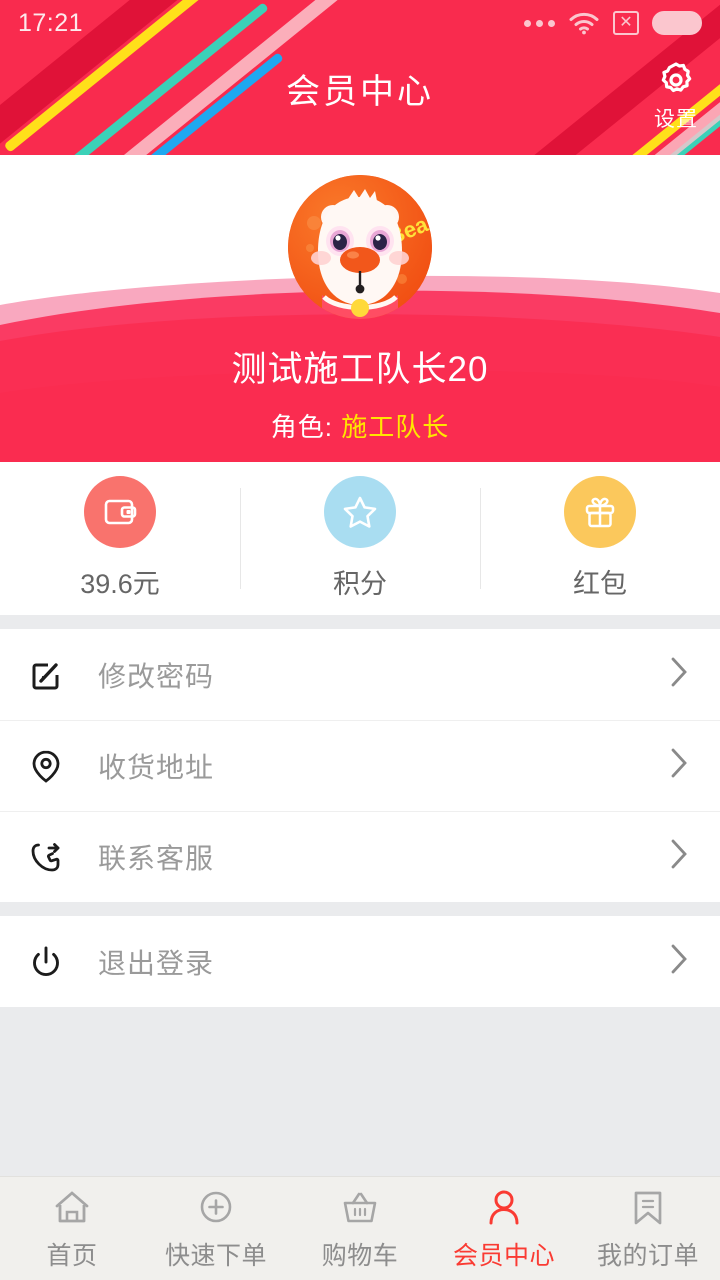 This screenshot has height=1280, width=720. What do you see at coordinates (301, 427) in the screenshot?
I see `profile-role-key: 角色:` at bounding box center [301, 427].